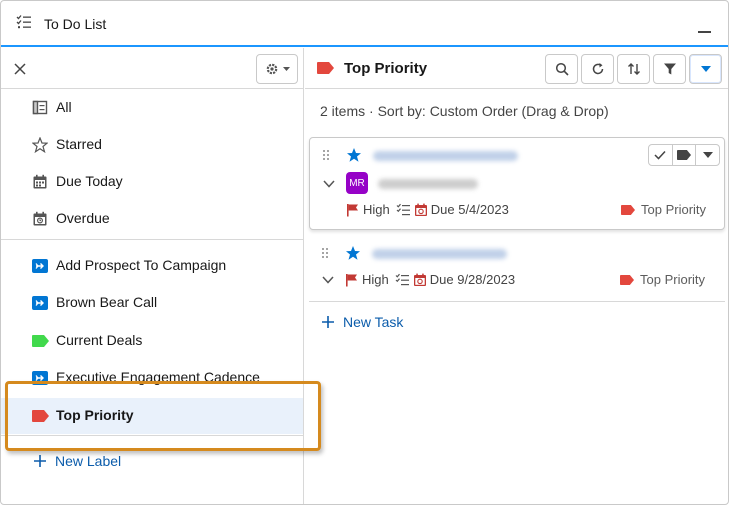 Image resolution: width=729 pixels, height=505 pixels. I want to click on sidebar-item-label: Top Priority, so click(95, 415).